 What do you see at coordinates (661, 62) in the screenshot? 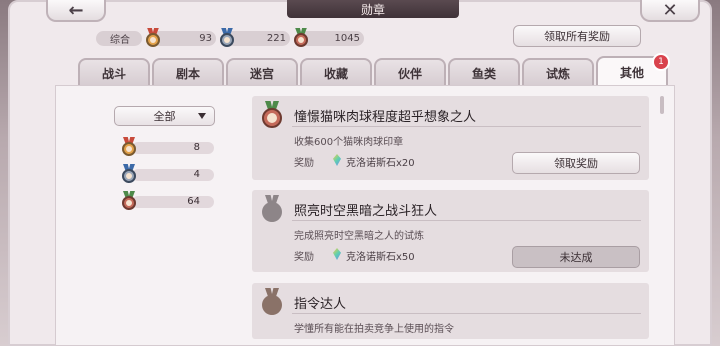
I see `notification-badge: 1` at bounding box center [661, 62].